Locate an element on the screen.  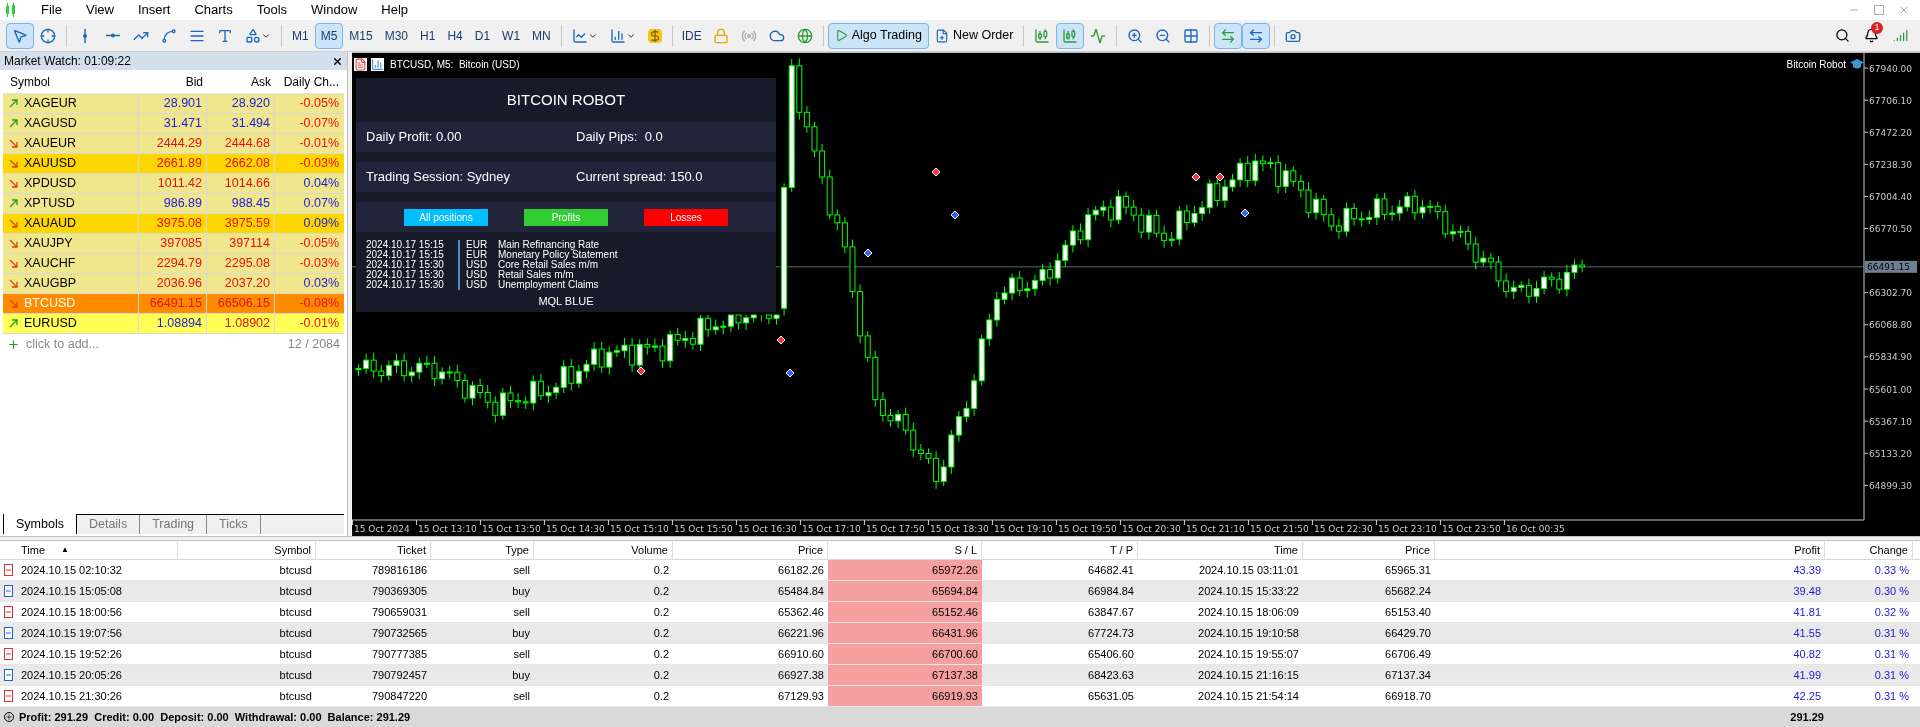
news-time: 2024.10.17 15:15 is located at coordinates (405, 245).